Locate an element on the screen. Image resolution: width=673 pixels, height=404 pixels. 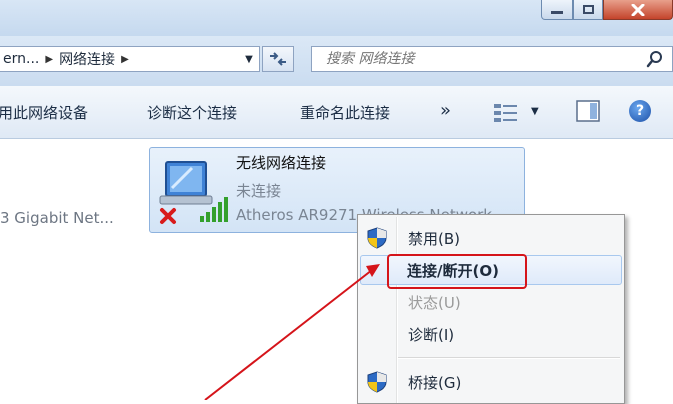
refresh-button is located at coordinates (278, 59).